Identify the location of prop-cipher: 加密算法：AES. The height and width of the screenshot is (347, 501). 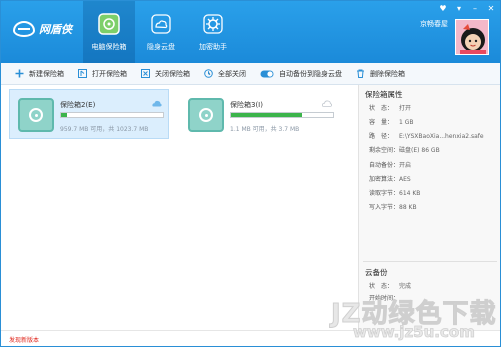
(390, 179).